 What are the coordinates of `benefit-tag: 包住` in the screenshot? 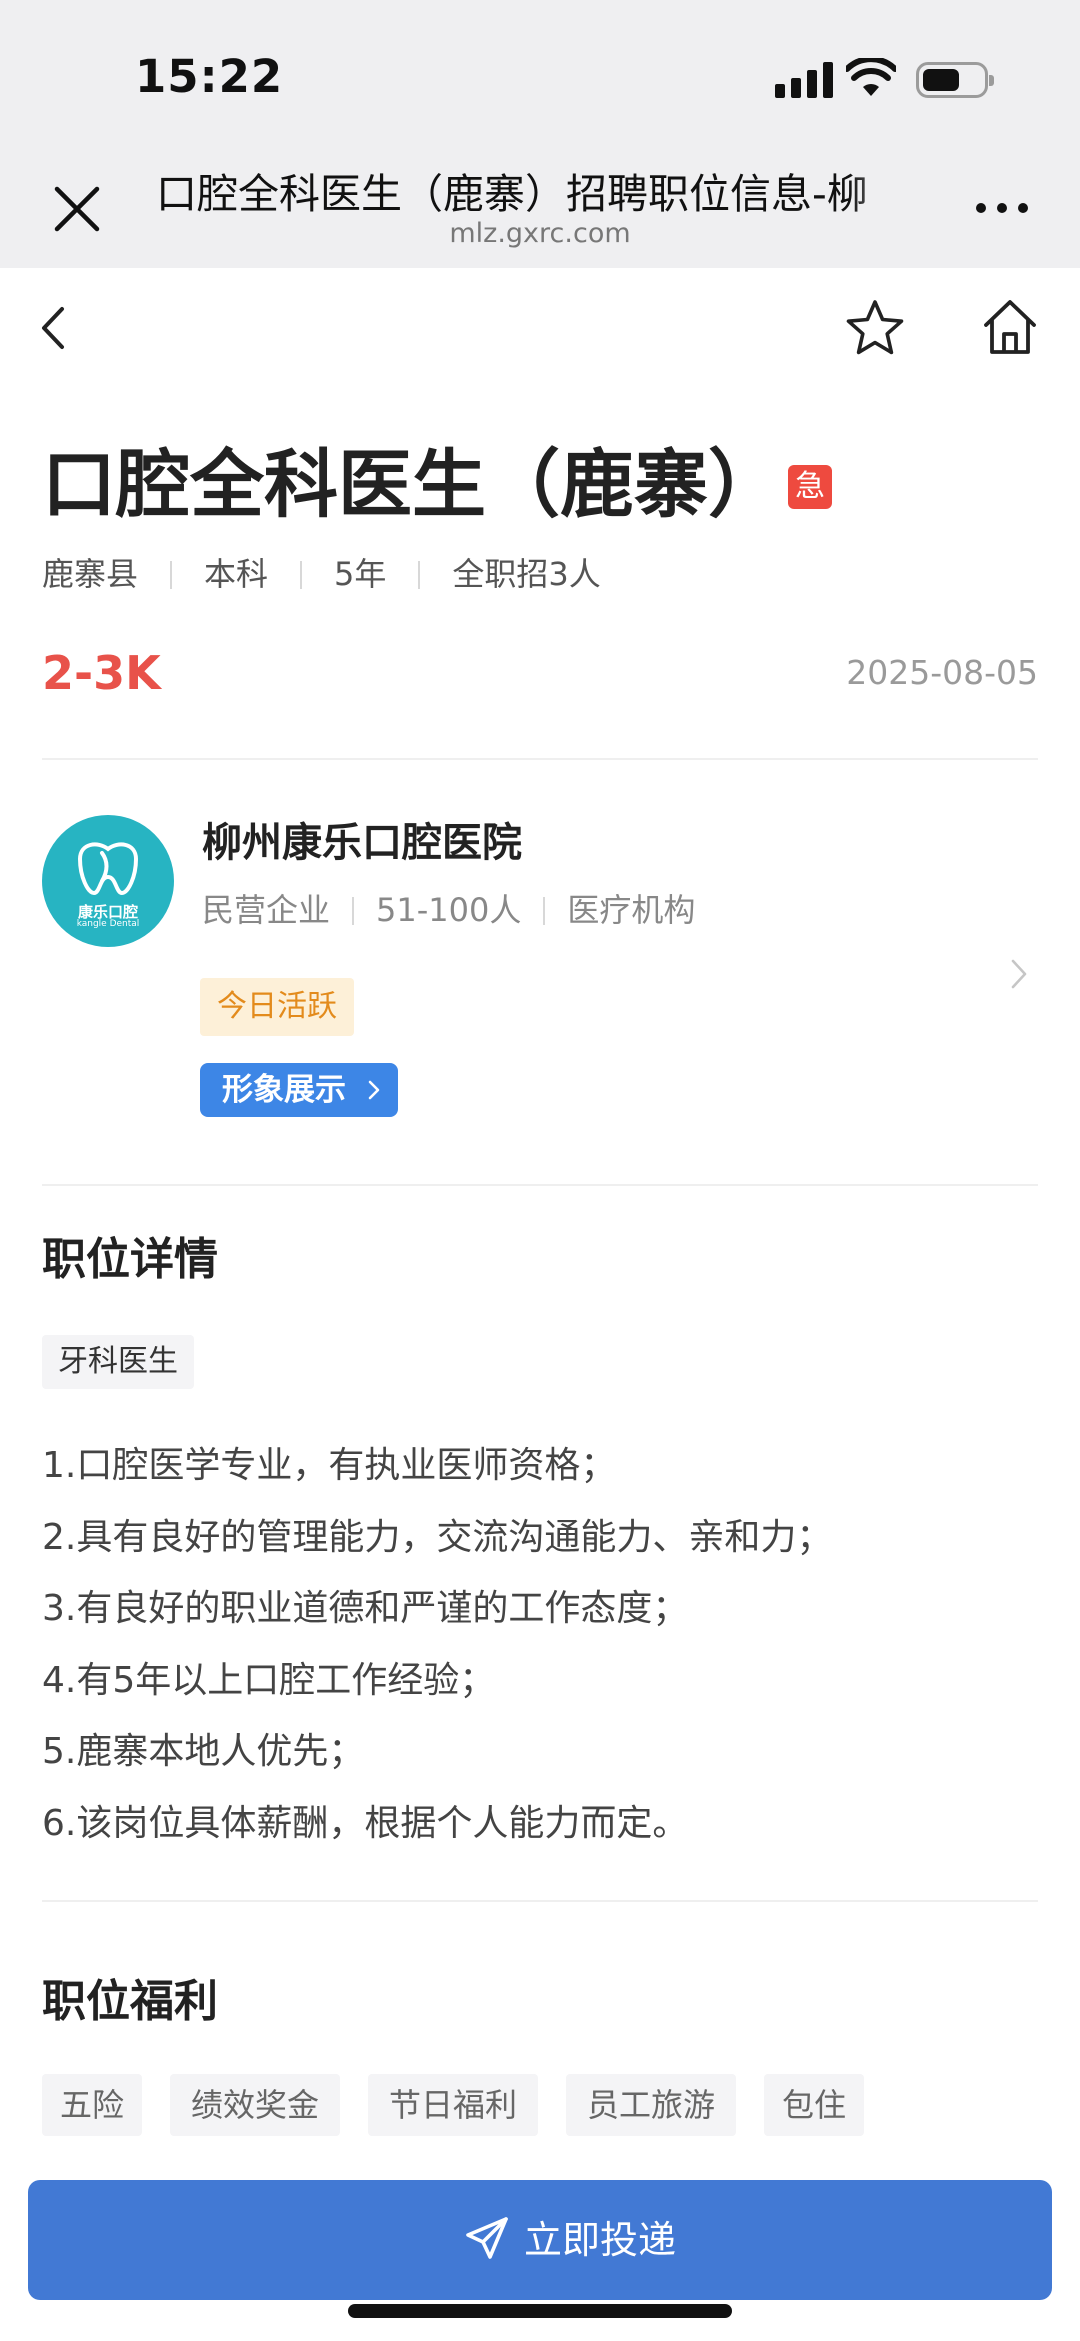 It's located at (814, 2105).